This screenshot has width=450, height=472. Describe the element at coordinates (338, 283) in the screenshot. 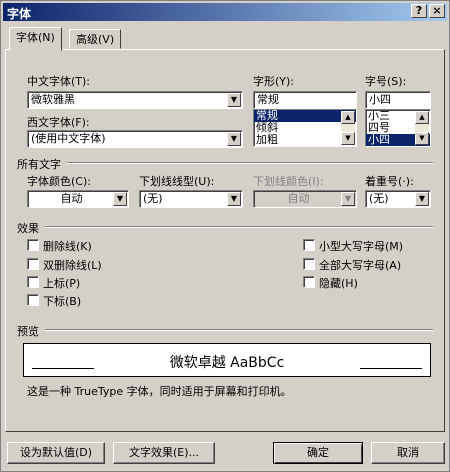

I see `hidden-label: 隐藏(H)` at that location.